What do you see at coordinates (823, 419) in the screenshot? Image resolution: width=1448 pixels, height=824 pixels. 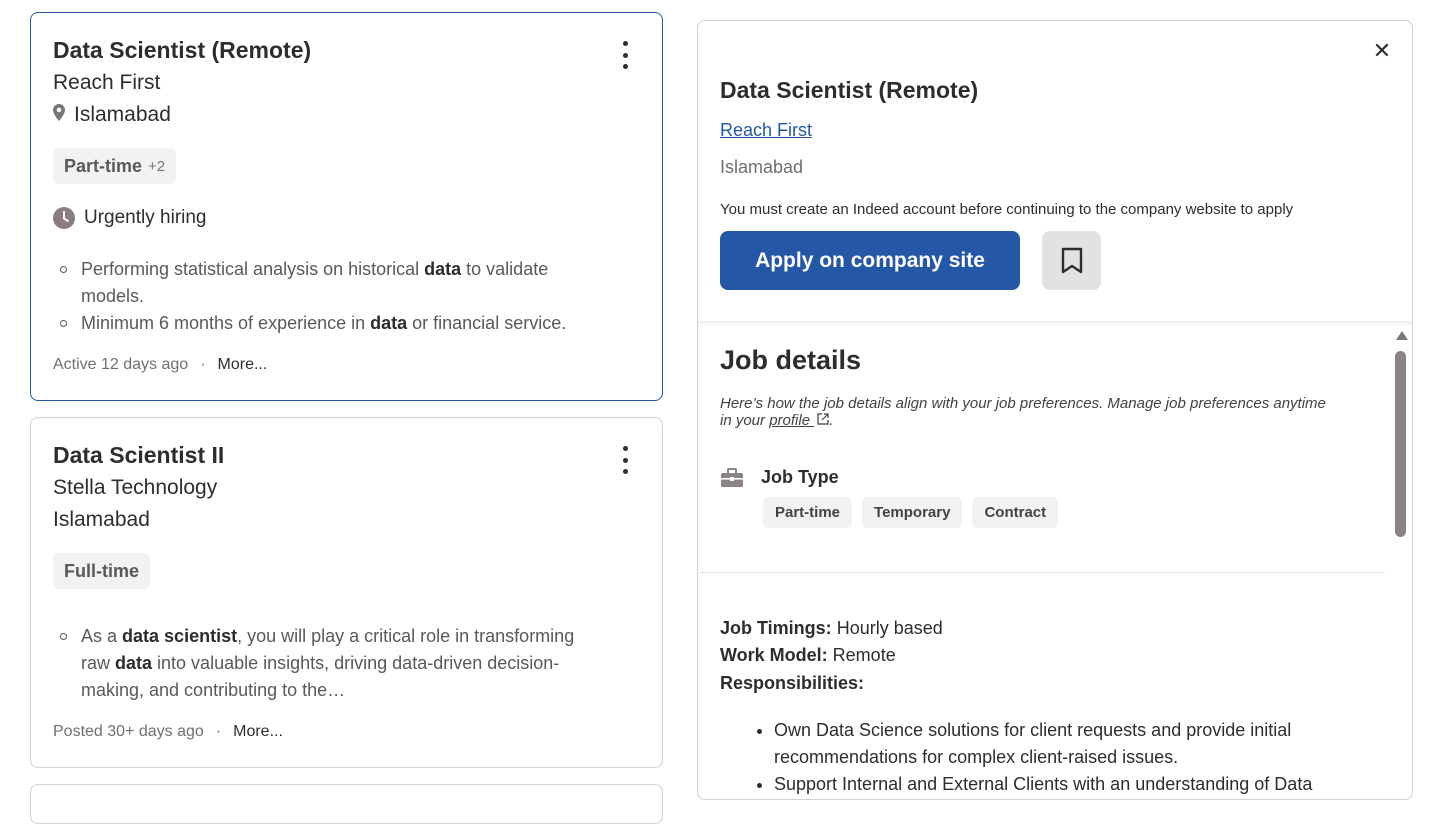 I see `external-link-icon` at bounding box center [823, 419].